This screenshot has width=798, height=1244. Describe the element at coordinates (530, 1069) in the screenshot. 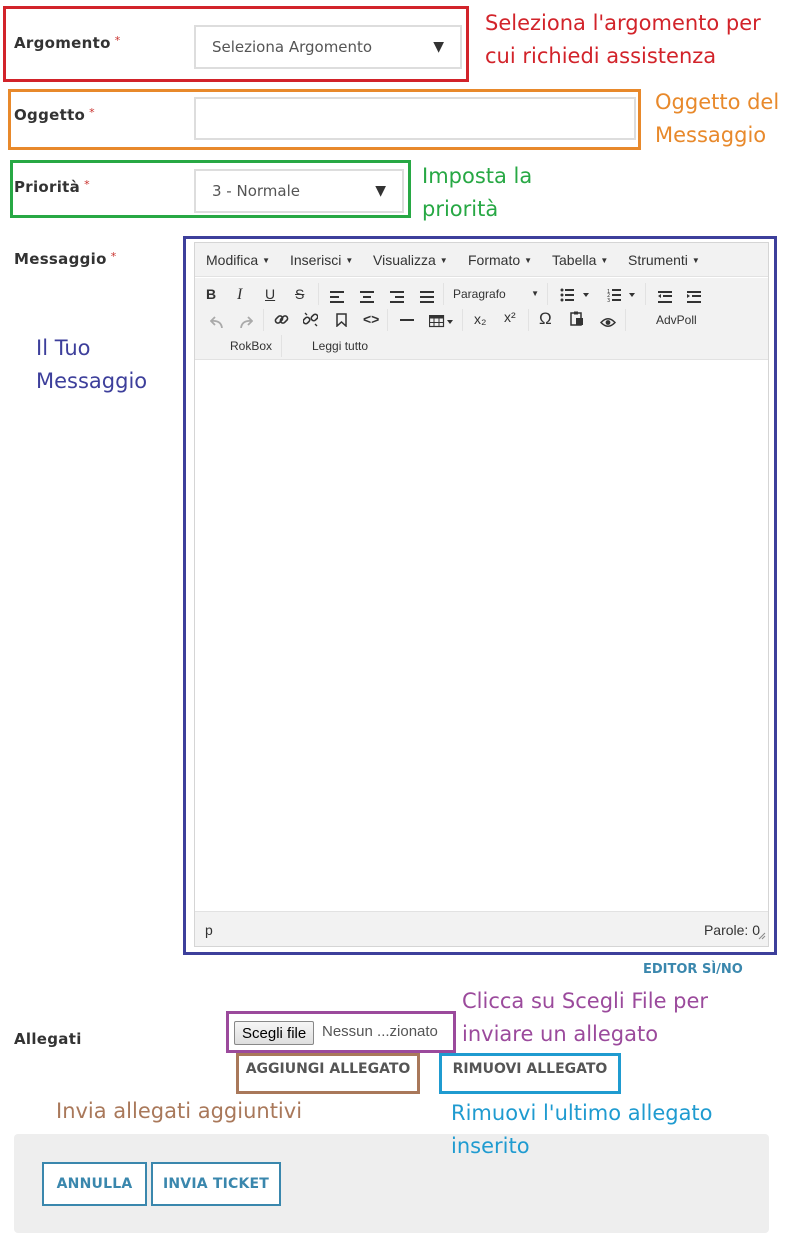

I see `remove-attachment-button: RIMUOVI ALLEGATO` at that location.